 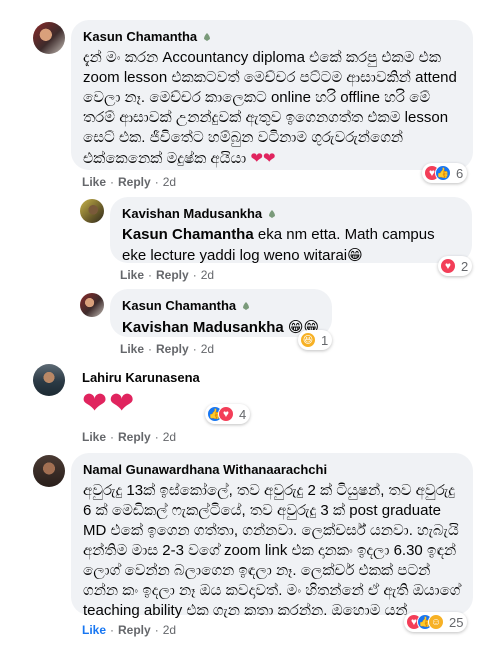 What do you see at coordinates (325, 340) in the screenshot?
I see `reaction-count: 1` at bounding box center [325, 340].